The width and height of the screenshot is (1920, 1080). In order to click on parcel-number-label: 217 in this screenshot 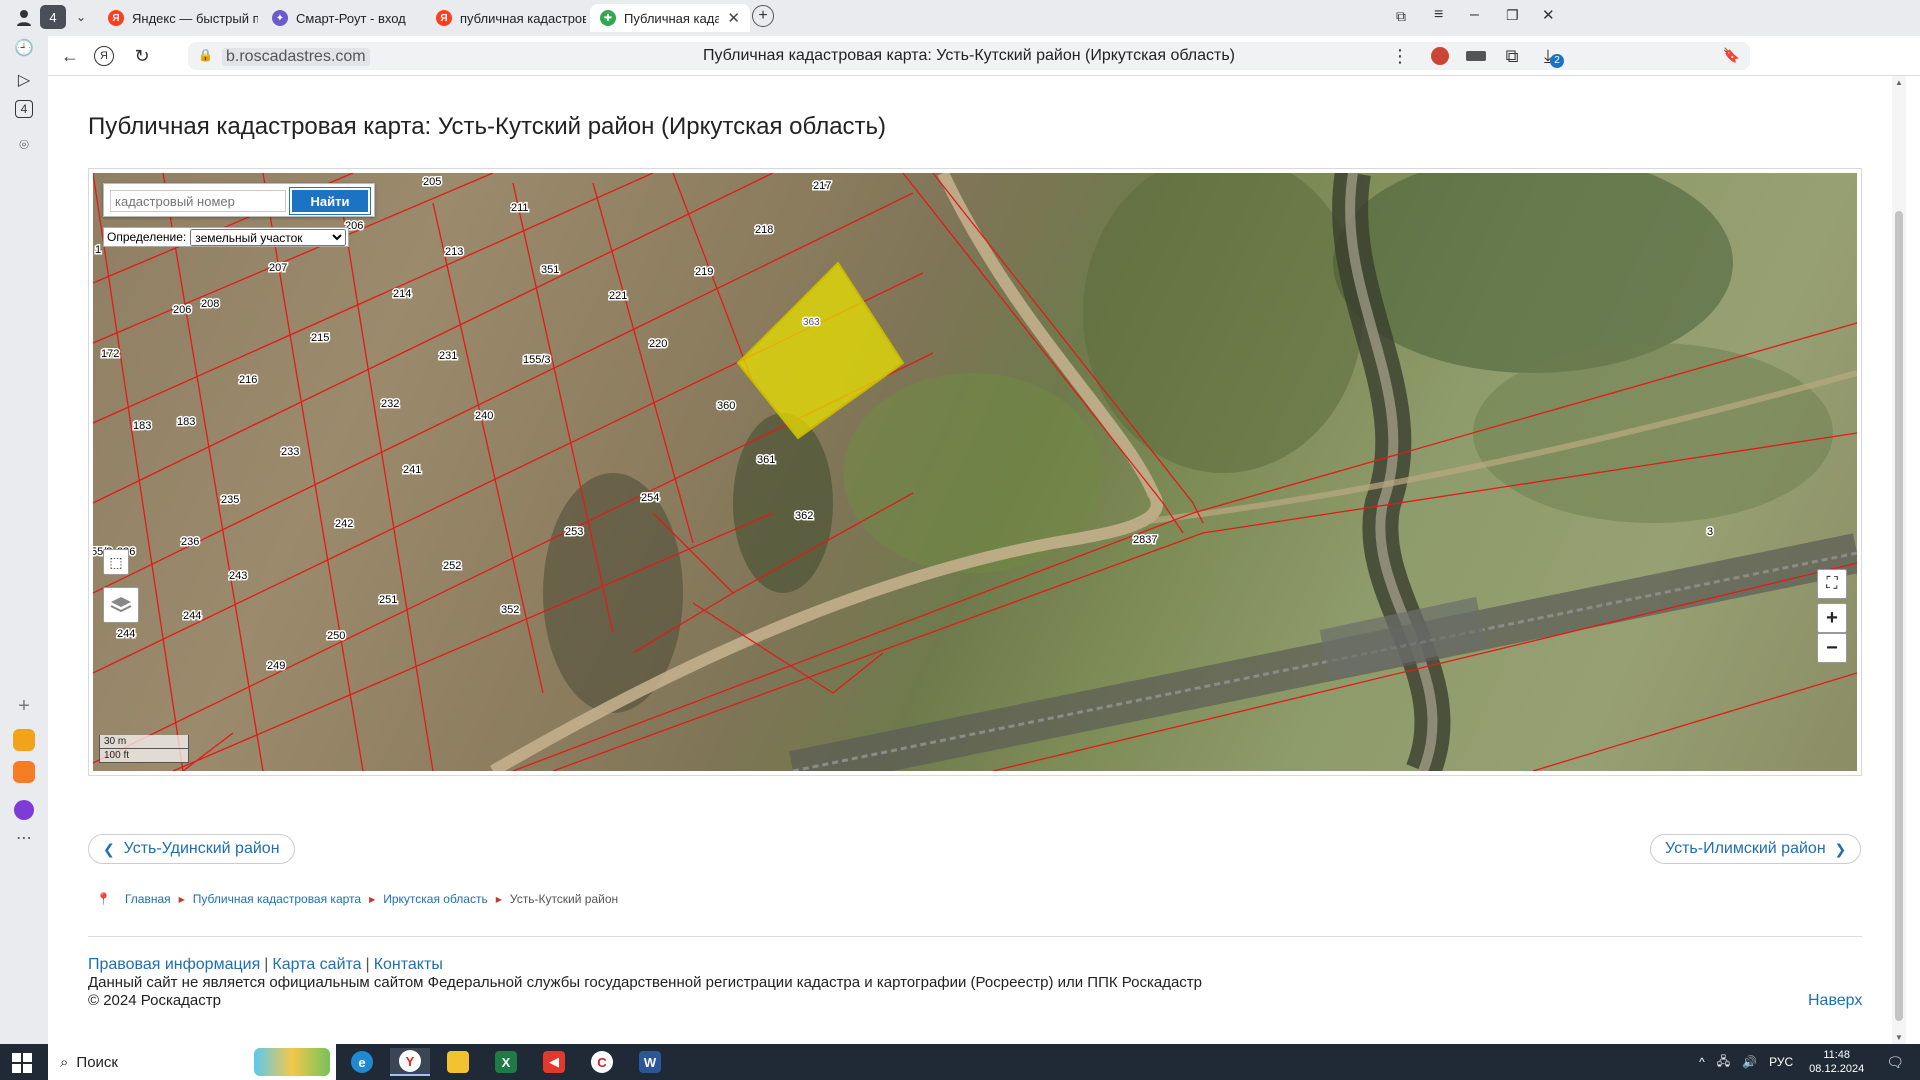, I will do `click(822, 186)`.